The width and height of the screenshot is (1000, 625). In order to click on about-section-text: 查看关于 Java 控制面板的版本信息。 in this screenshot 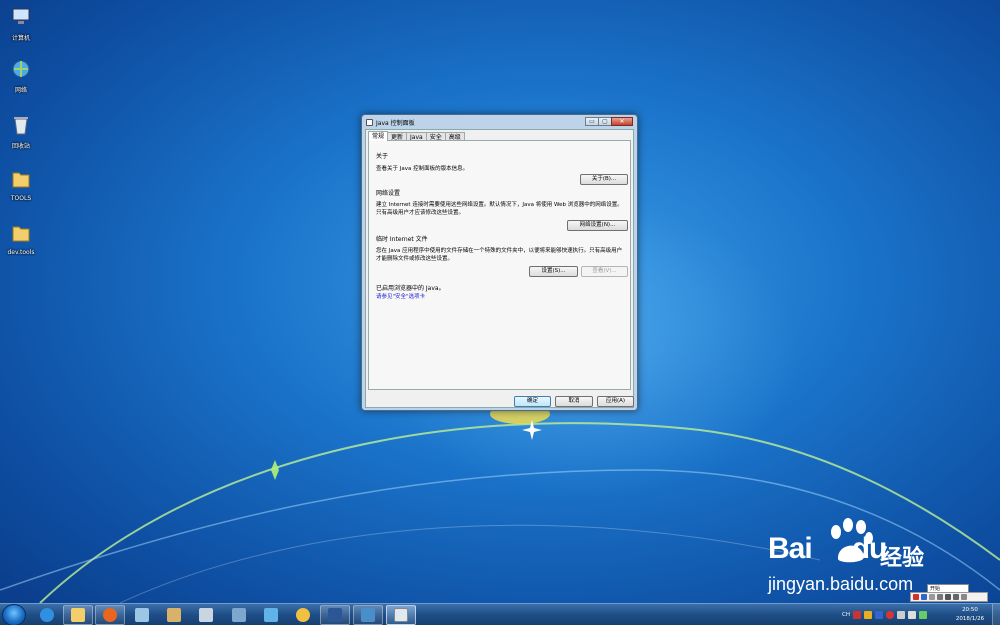, I will do `click(422, 169)`.